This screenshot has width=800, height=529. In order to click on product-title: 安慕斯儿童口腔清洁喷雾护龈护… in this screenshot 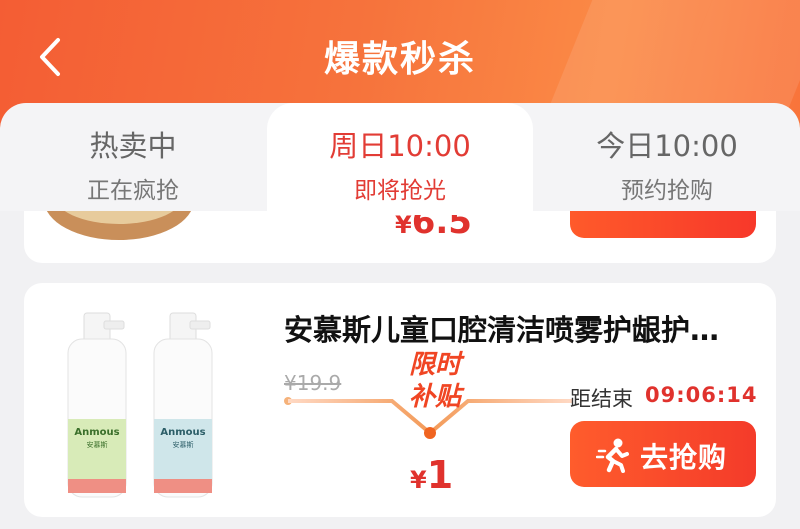, I will do `click(519, 328)`.